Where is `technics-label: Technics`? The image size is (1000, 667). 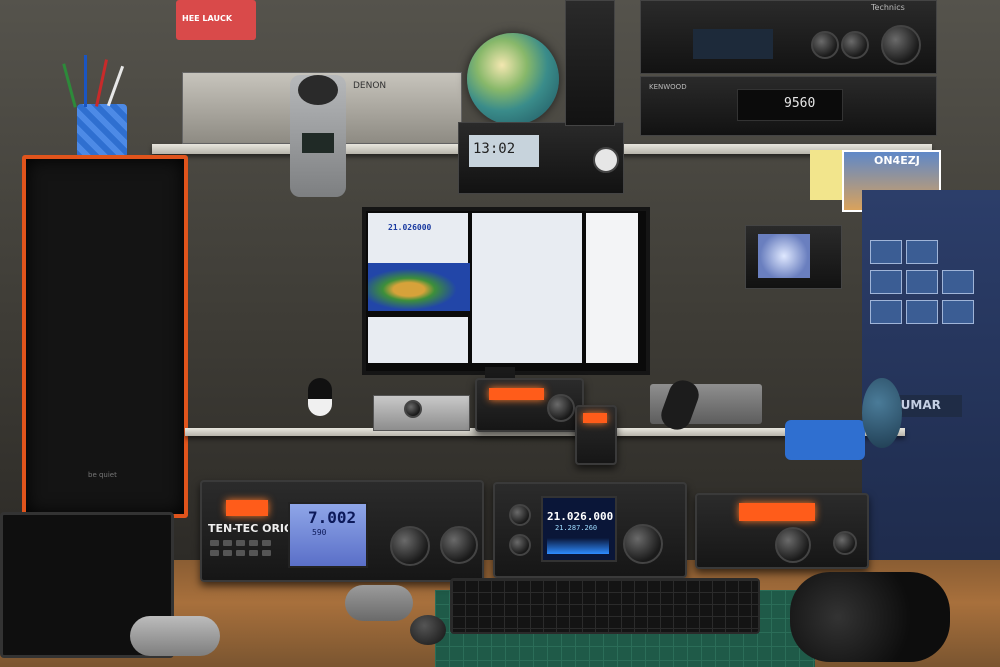 technics-label: Technics is located at coordinates (888, 7).